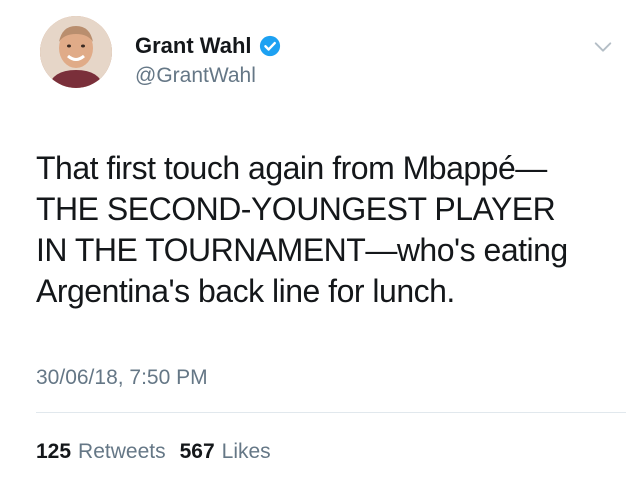 The width and height of the screenshot is (644, 485). What do you see at coordinates (197, 451) in the screenshot?
I see `likes-count: 567` at bounding box center [197, 451].